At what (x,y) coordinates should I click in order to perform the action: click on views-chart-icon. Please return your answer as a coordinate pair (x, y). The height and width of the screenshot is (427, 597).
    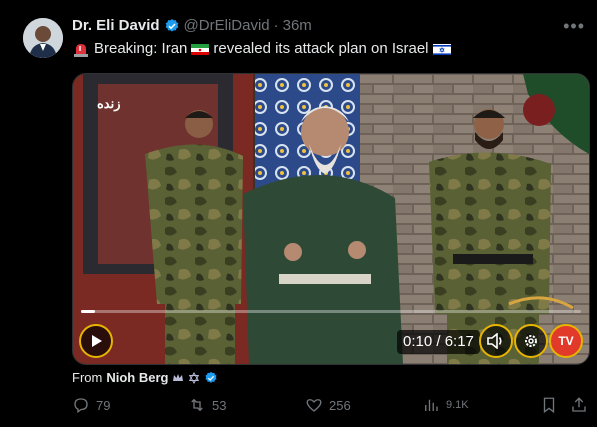
    Looking at the image, I should click on (431, 405).